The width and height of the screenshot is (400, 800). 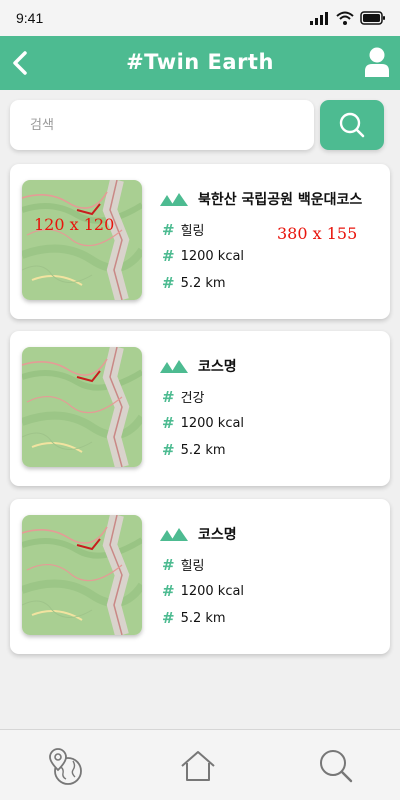 I want to click on nav-search-button, so click(x=336, y=766).